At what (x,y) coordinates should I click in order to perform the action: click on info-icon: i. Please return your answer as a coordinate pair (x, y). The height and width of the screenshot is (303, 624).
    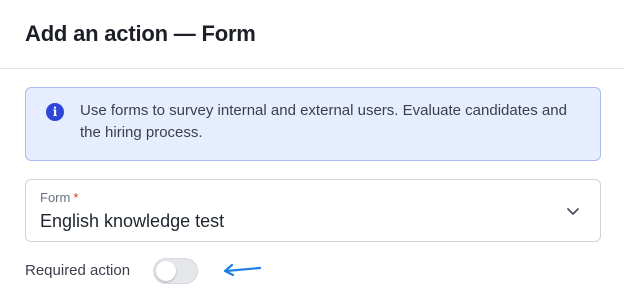
    Looking at the image, I should click on (55, 112).